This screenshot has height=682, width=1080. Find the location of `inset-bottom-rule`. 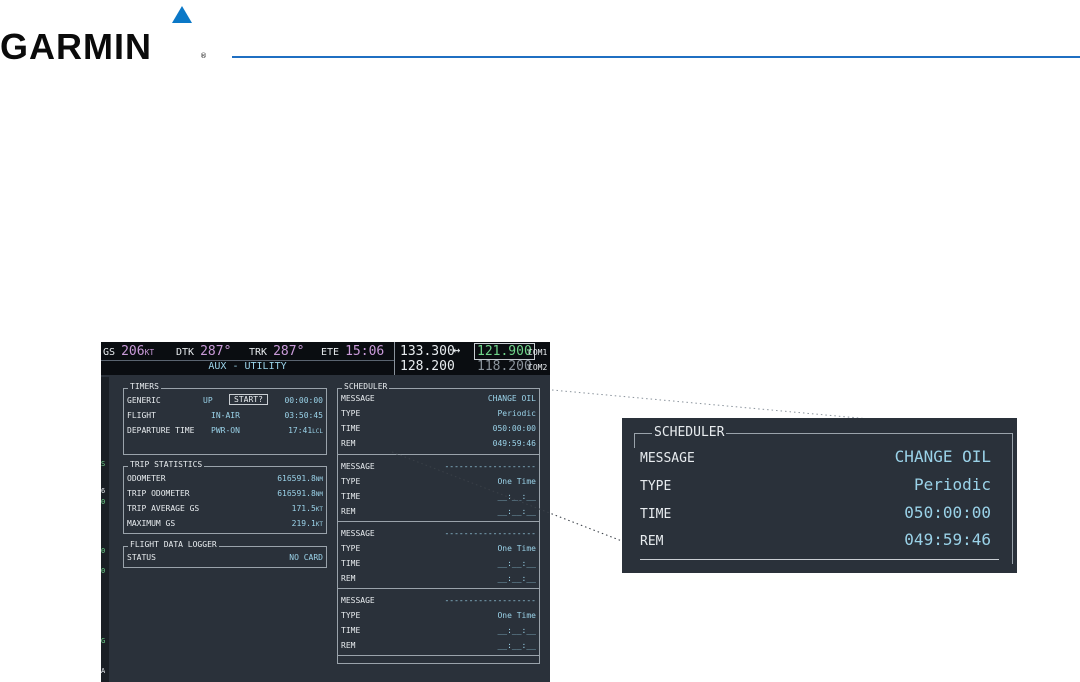

inset-bottom-rule is located at coordinates (819, 559).